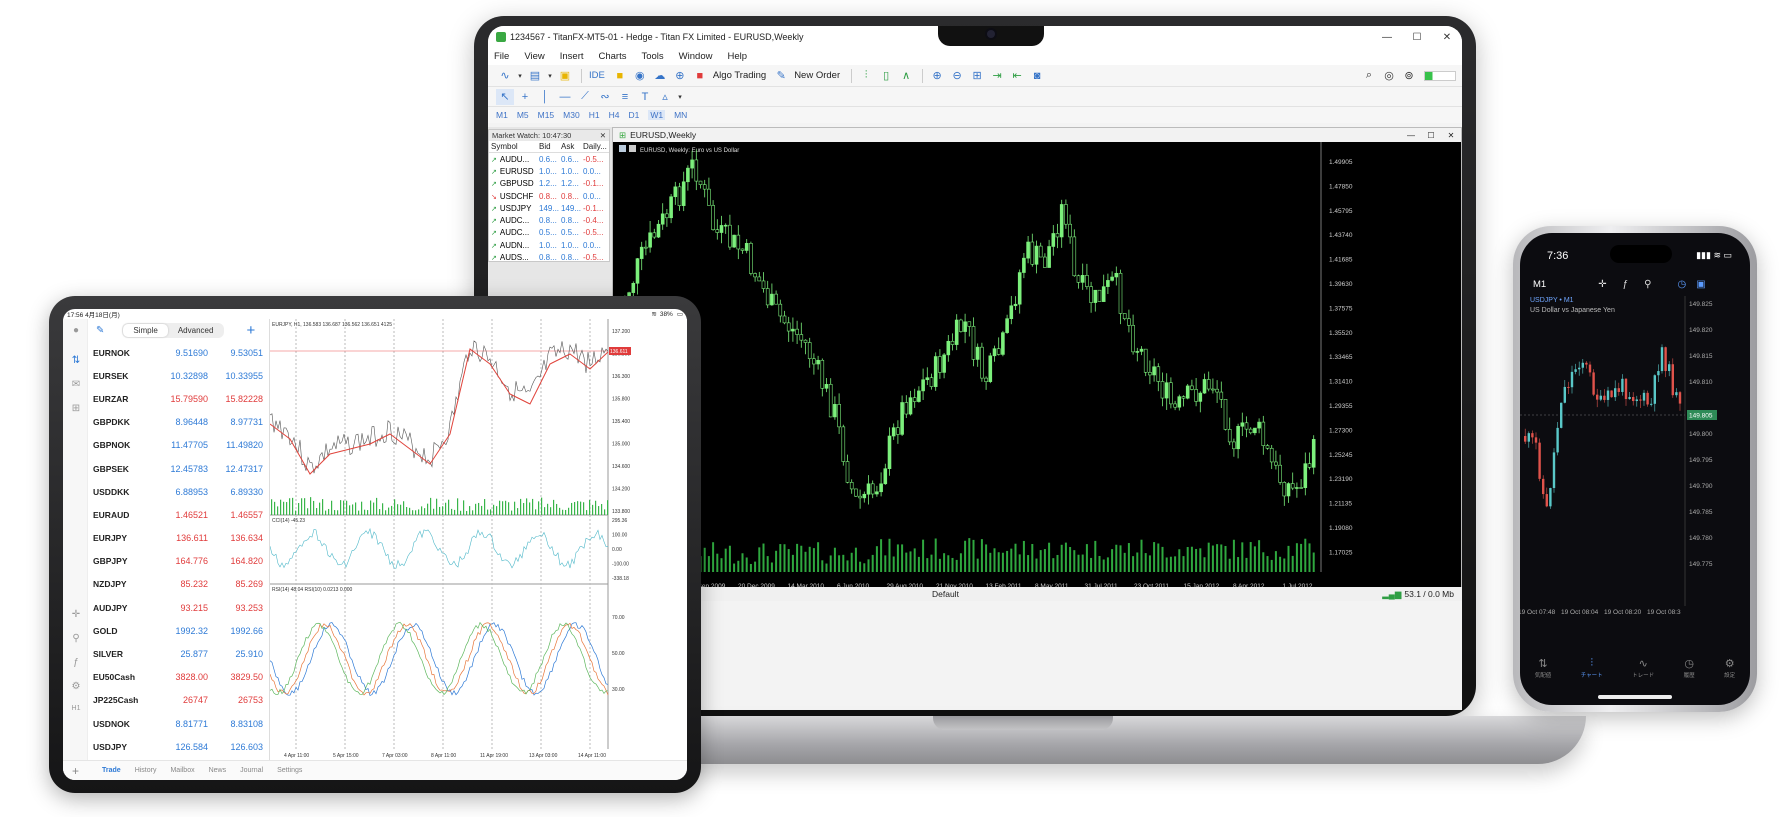 The width and height of the screenshot is (1790, 817). What do you see at coordinates (218, 770) in the screenshot?
I see `tab-news: News` at bounding box center [218, 770].